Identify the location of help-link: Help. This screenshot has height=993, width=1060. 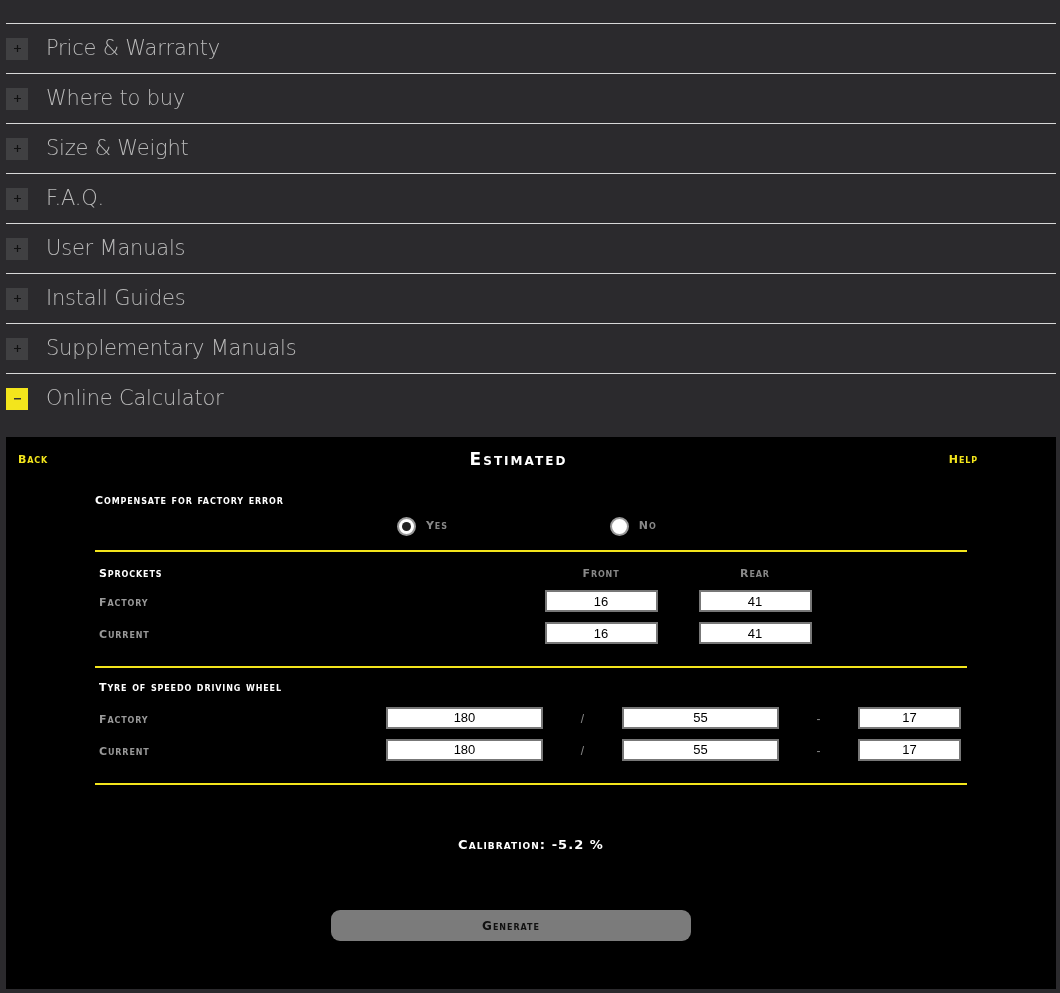
(963, 459).